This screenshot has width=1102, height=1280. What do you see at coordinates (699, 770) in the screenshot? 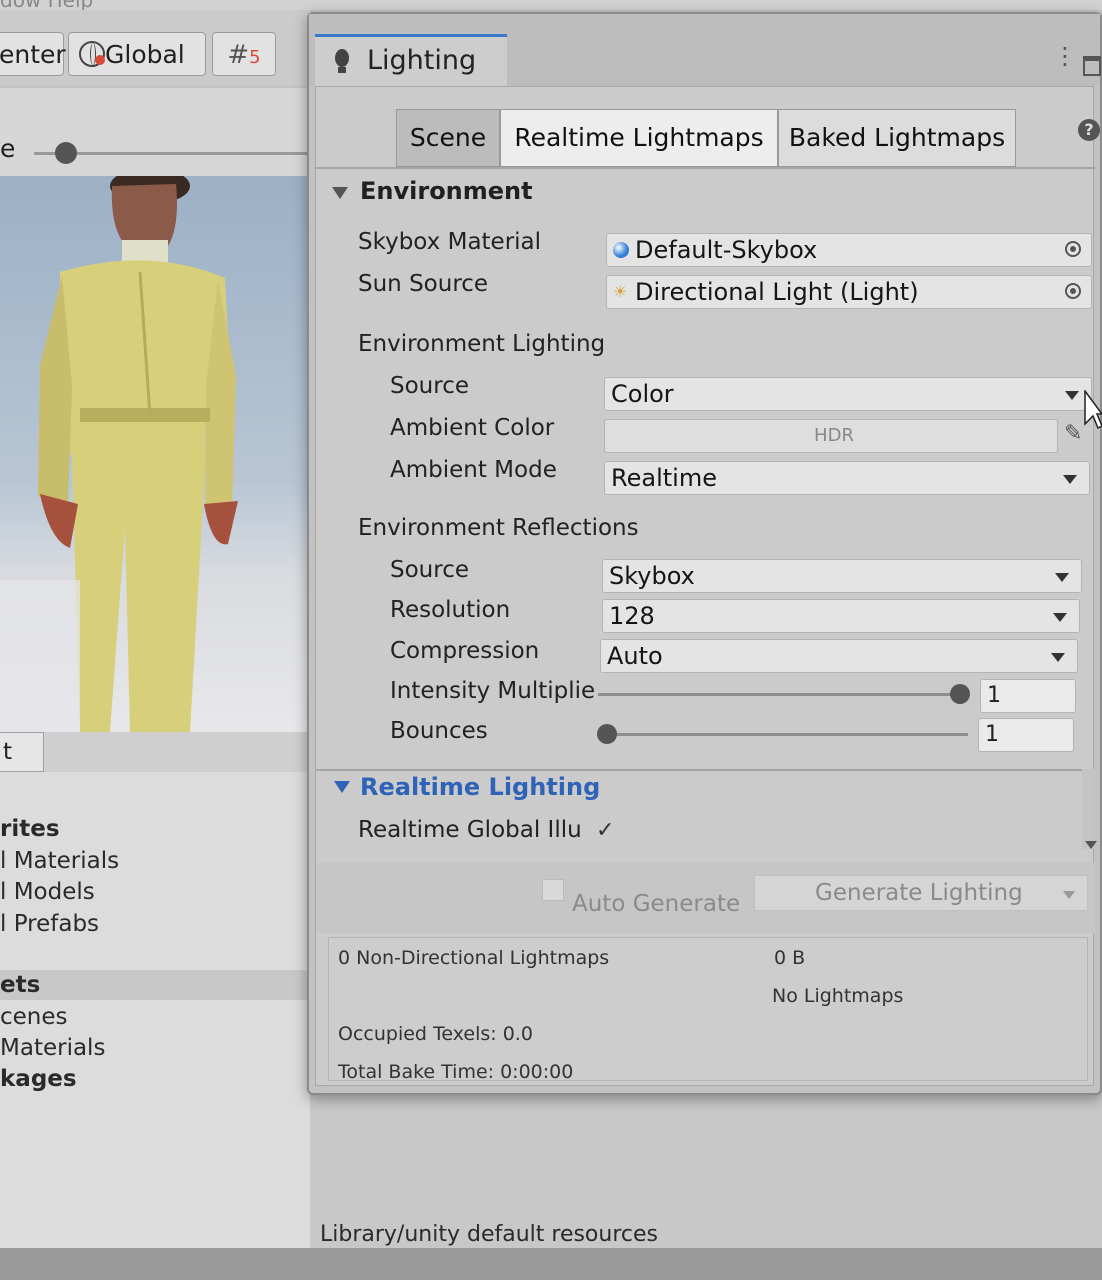
I see `section-divider` at bounding box center [699, 770].